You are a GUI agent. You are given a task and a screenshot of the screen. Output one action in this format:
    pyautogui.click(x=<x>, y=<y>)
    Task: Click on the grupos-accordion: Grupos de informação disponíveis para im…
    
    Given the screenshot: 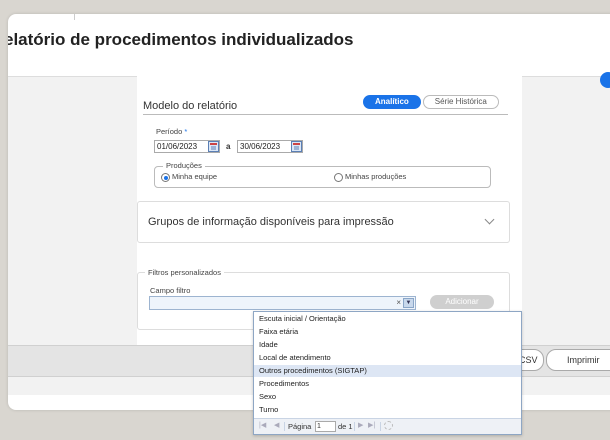 What is the action you would take?
    pyautogui.click(x=323, y=222)
    